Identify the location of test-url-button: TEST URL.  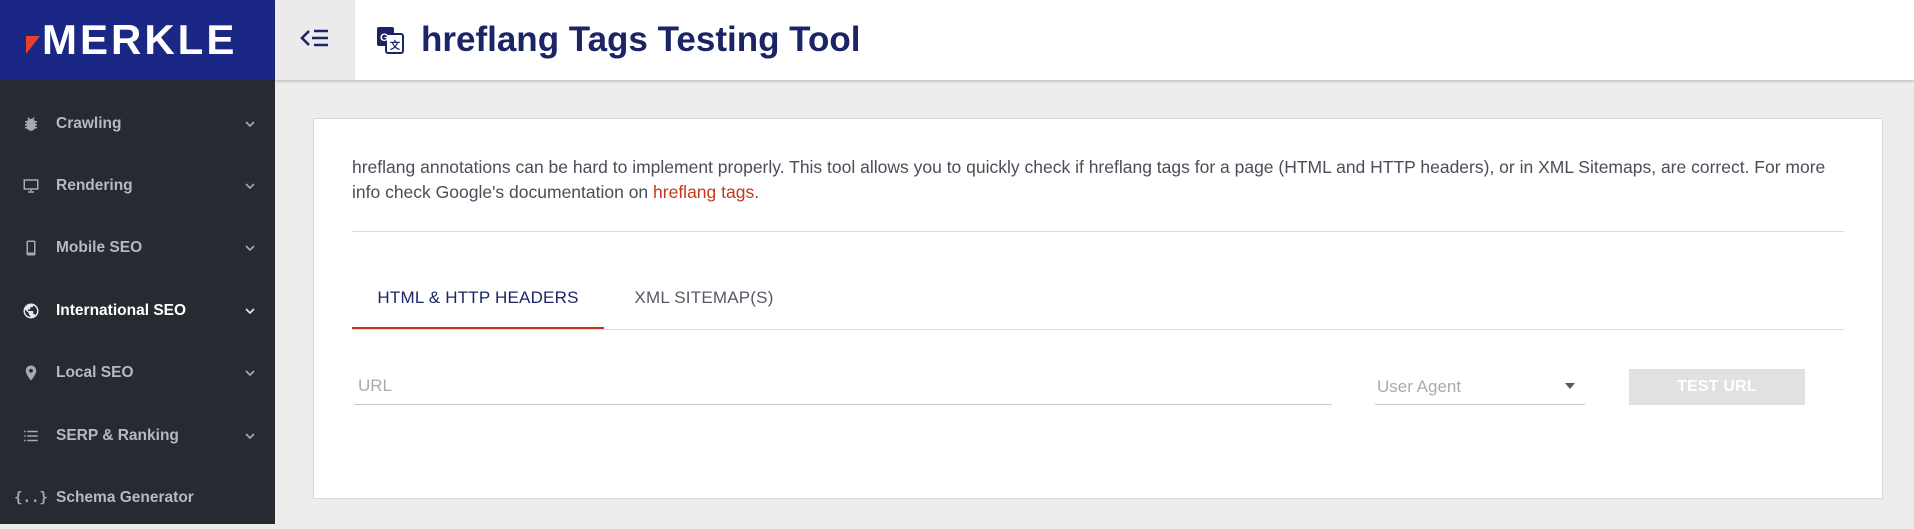
(1717, 387).